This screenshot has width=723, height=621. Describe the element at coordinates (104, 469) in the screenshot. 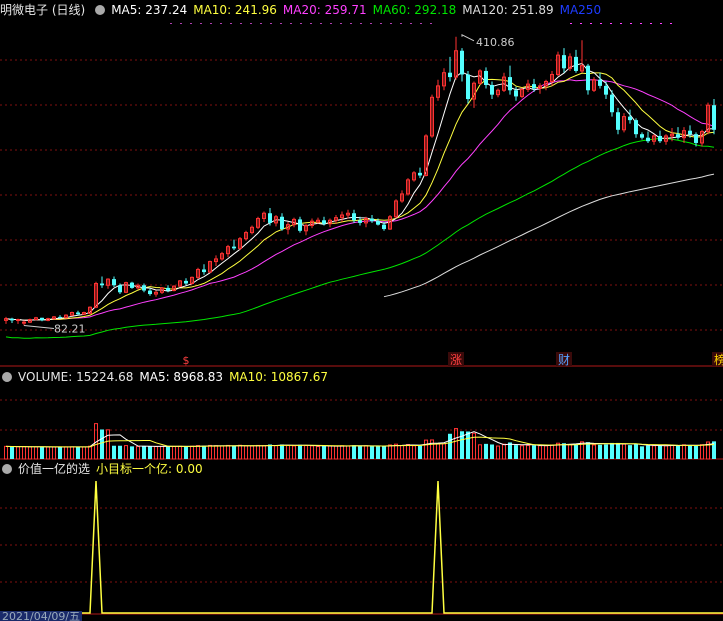

I see `indicator-legend: 价值一亿的选 小目标一个亿: 0.00` at that location.